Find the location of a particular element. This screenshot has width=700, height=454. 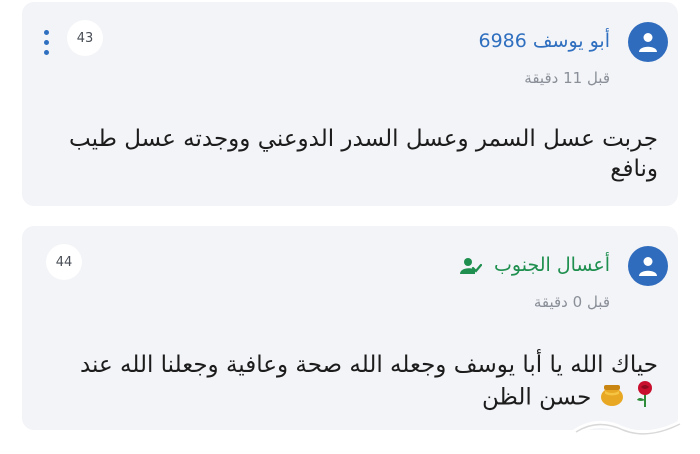

more-options-icon is located at coordinates (46, 44).